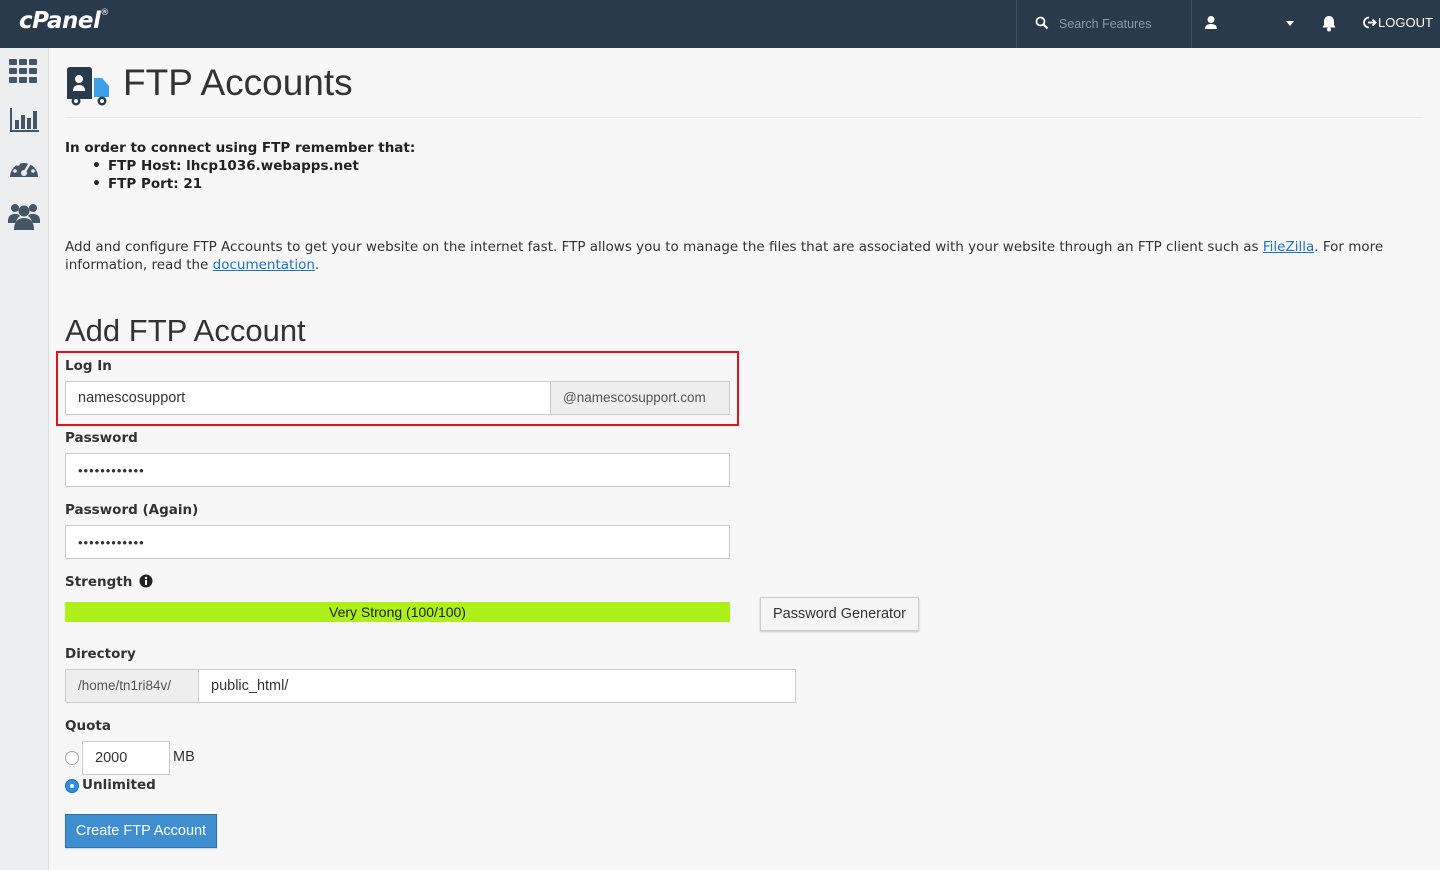 This screenshot has width=1440, height=870. Describe the element at coordinates (24, 168) in the screenshot. I see `dashboard-gauge-icon` at that location.